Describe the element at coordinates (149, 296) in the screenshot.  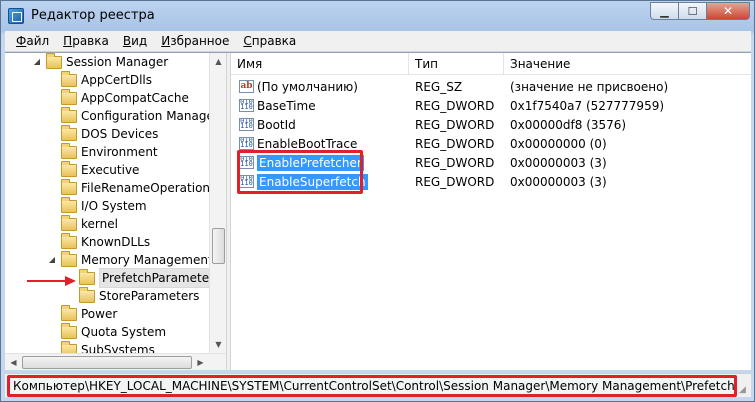
I see `tree-item-label: StoreParameters` at that location.